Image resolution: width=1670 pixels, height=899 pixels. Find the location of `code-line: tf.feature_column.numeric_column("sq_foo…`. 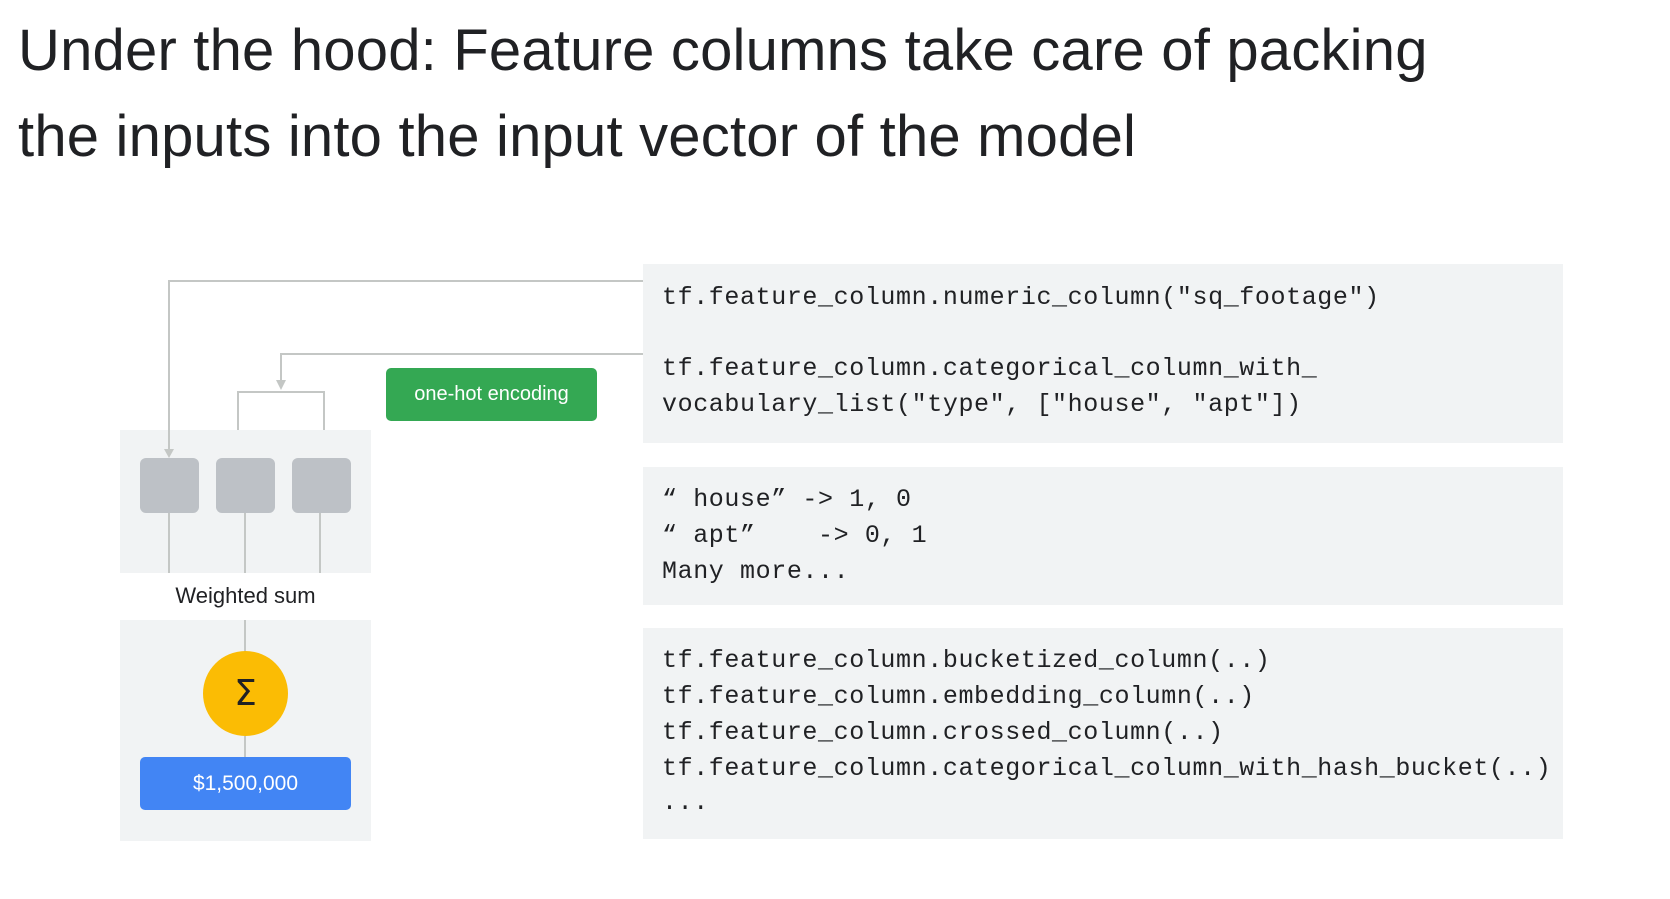

code-line: tf.feature_column.numeric_column("sq_foo… is located at coordinates (1021, 297).